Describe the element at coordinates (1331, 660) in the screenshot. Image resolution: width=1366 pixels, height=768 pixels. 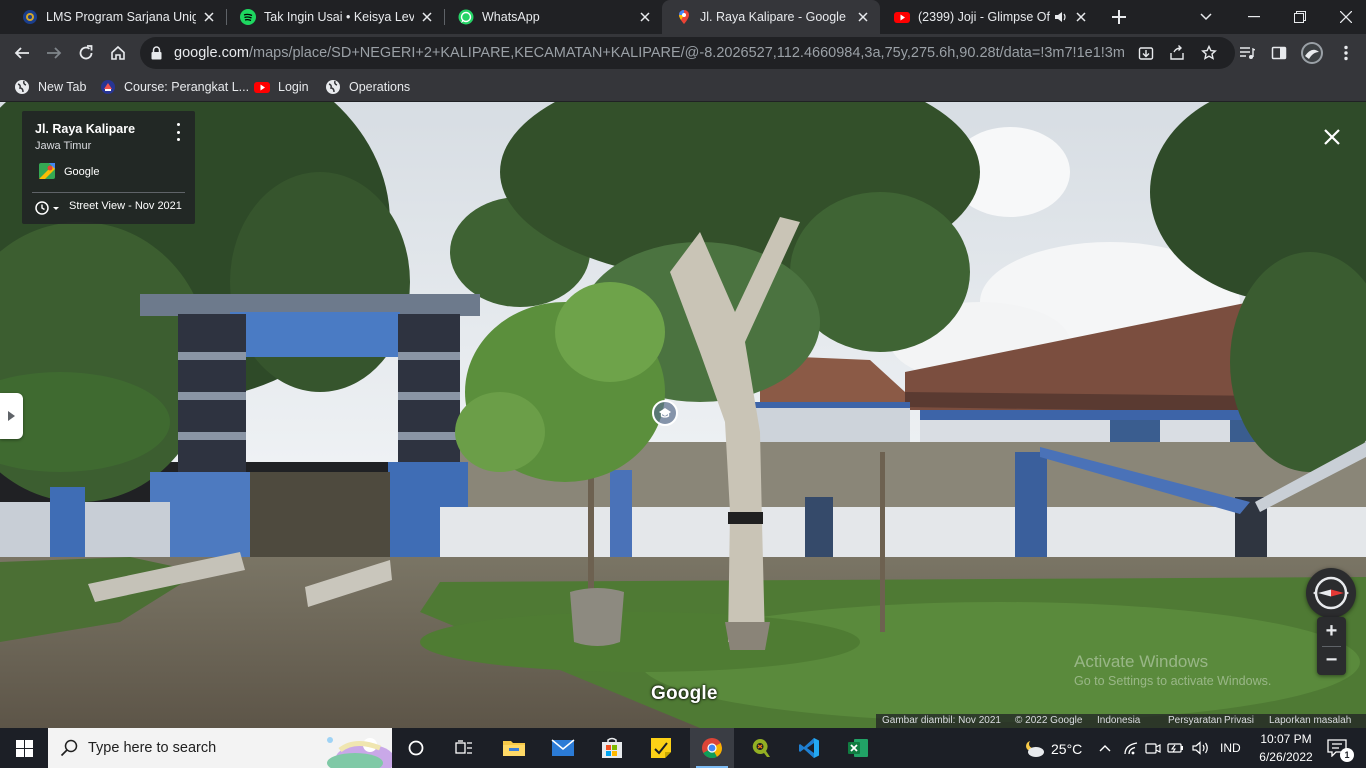
I see `zoom-out-button: −` at that location.